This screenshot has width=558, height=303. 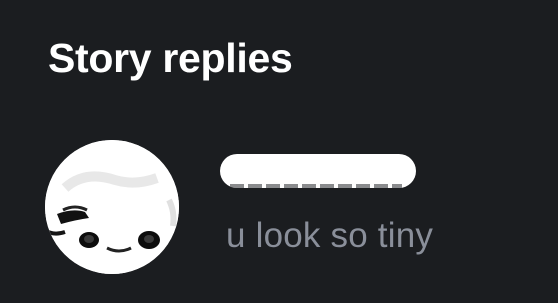 I want to click on profile-avatar-icon, so click(x=112, y=207).